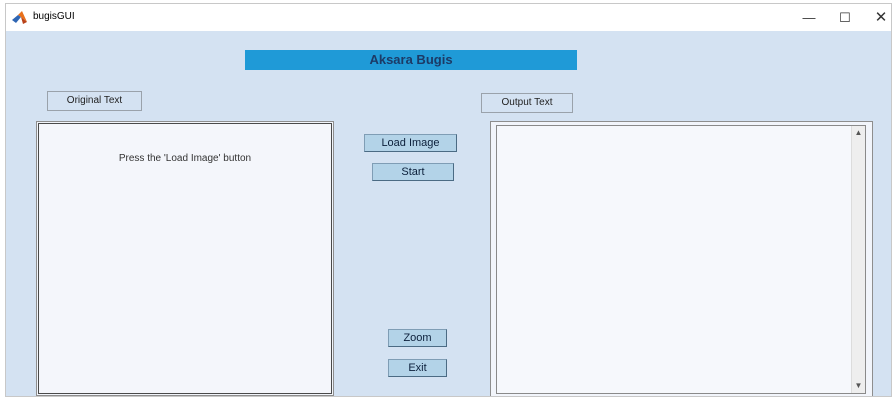  What do you see at coordinates (527, 103) in the screenshot?
I see `output-text-label: Output Text` at bounding box center [527, 103].